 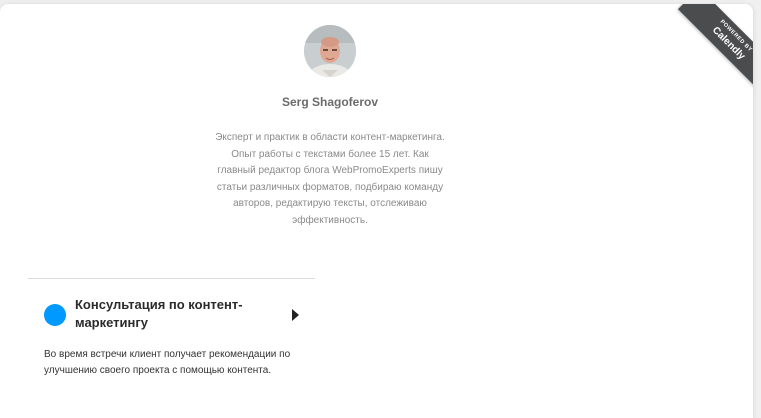 What do you see at coordinates (295, 315) in the screenshot?
I see `chevron-right-icon` at bounding box center [295, 315].